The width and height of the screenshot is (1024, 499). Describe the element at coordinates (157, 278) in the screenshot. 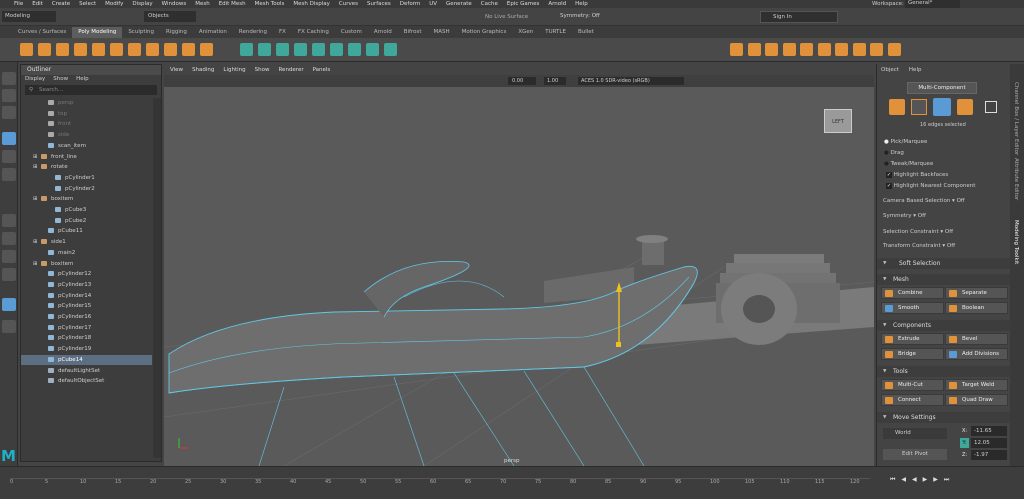

I see `outliner-scrollbar` at that location.